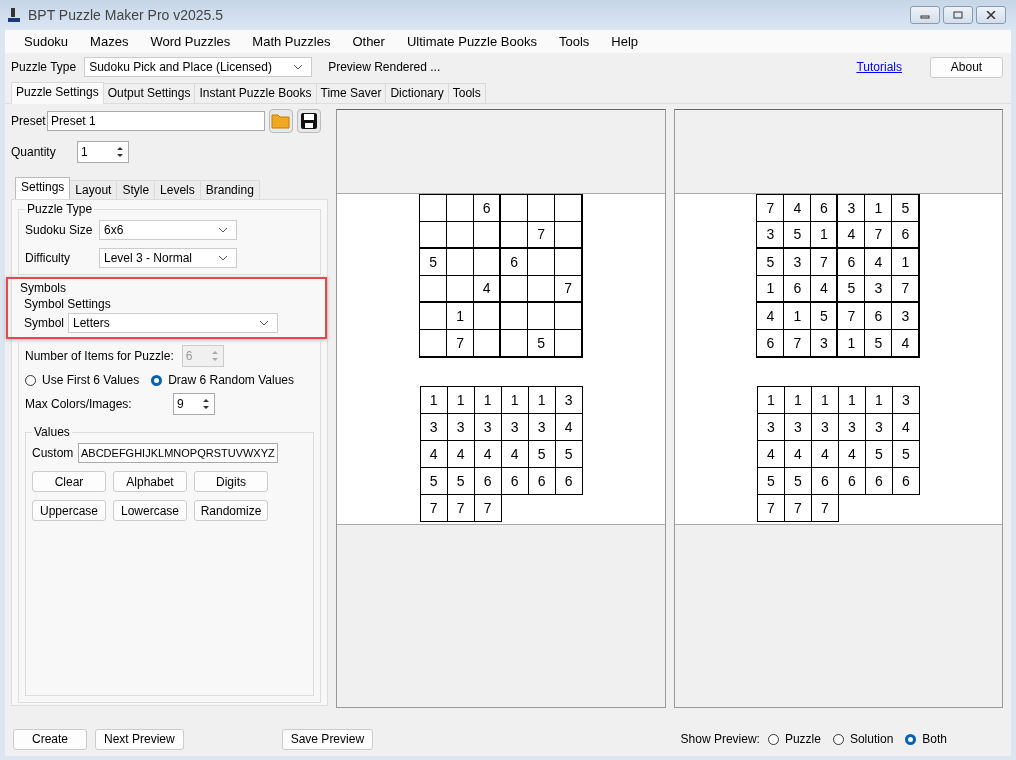 The width and height of the screenshot is (1016, 760). Describe the element at coordinates (879, 289) in the screenshot. I see `grid-cell: 3` at that location.